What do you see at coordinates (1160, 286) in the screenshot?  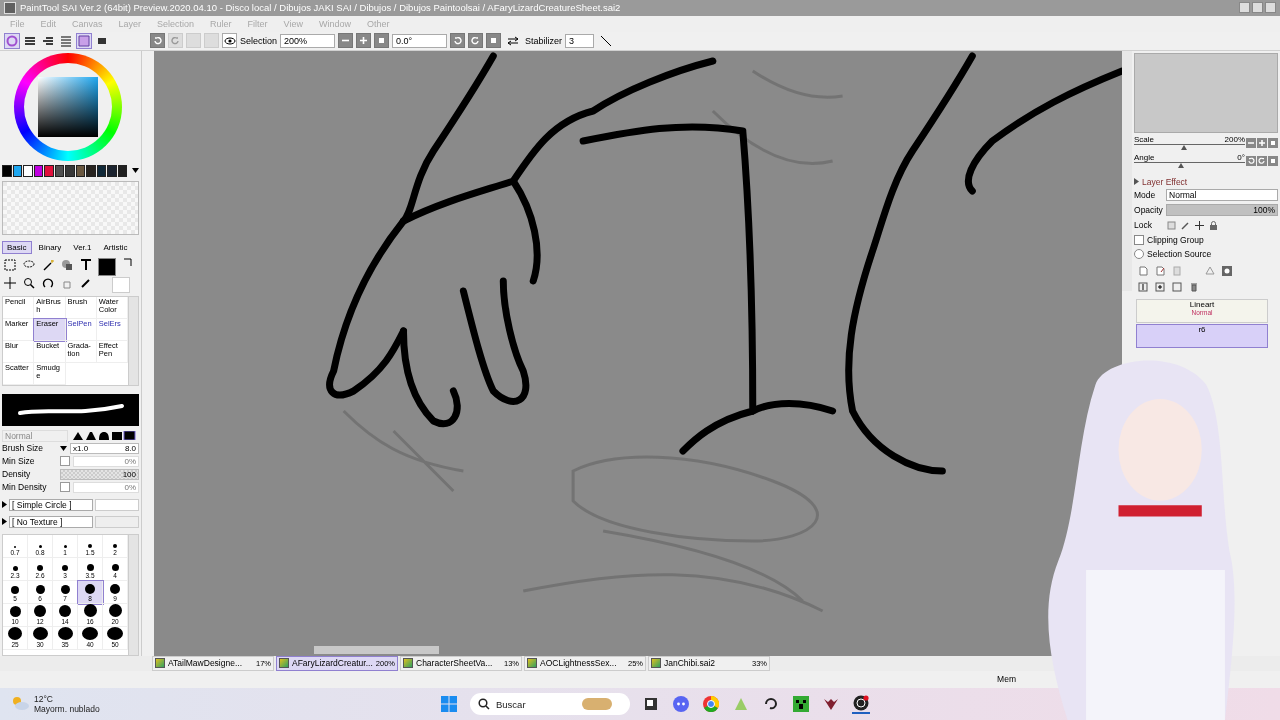 I see `add-icon` at bounding box center [1160, 286].